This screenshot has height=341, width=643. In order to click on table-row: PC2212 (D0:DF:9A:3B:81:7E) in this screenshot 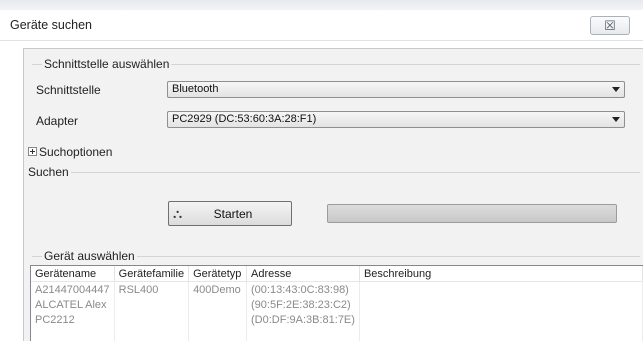, I will do `click(337, 319)`.